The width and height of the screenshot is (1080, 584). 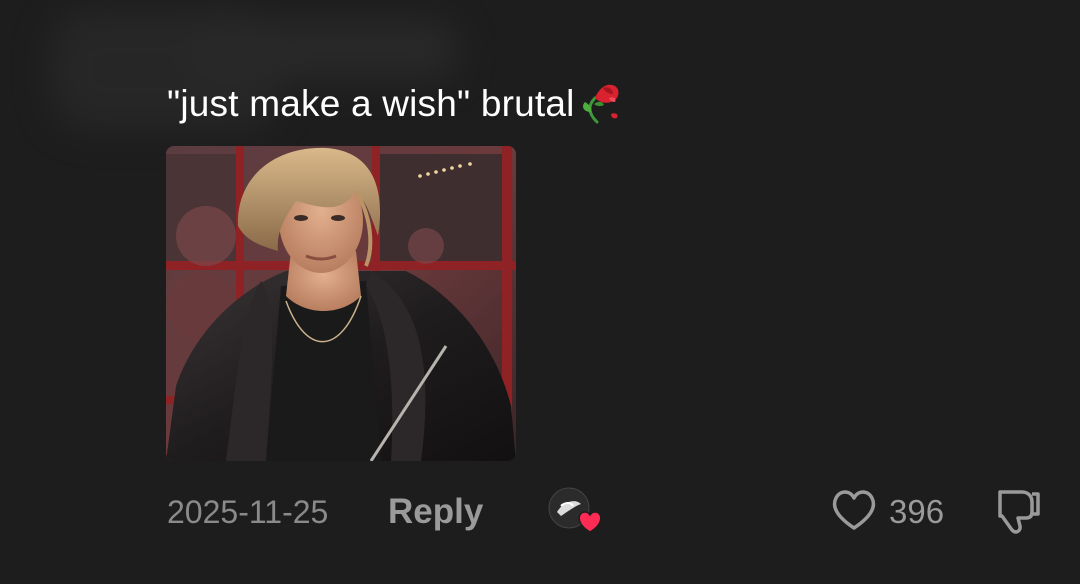 What do you see at coordinates (917, 511) in the screenshot?
I see `like-count: 396` at bounding box center [917, 511].